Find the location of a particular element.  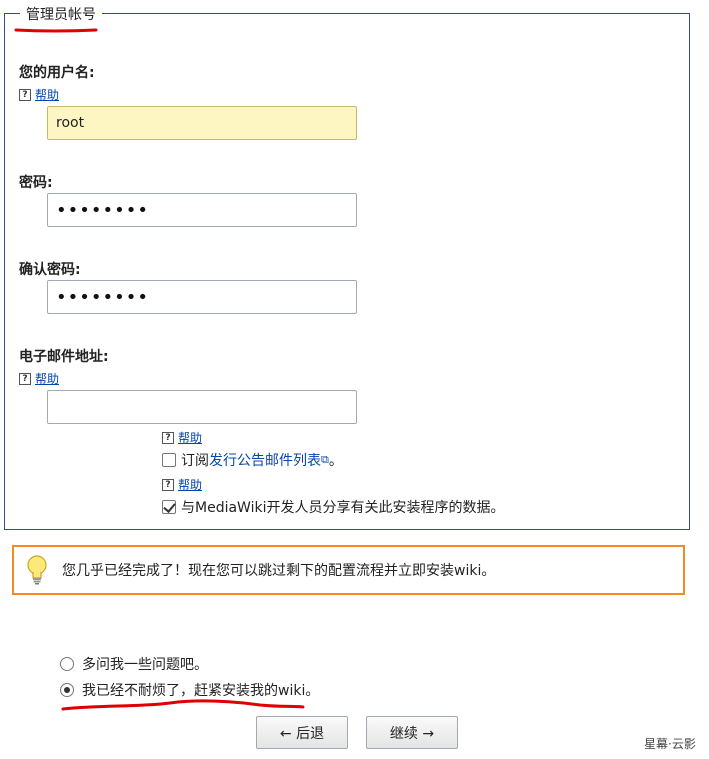

radio-skip is located at coordinates (67, 690).